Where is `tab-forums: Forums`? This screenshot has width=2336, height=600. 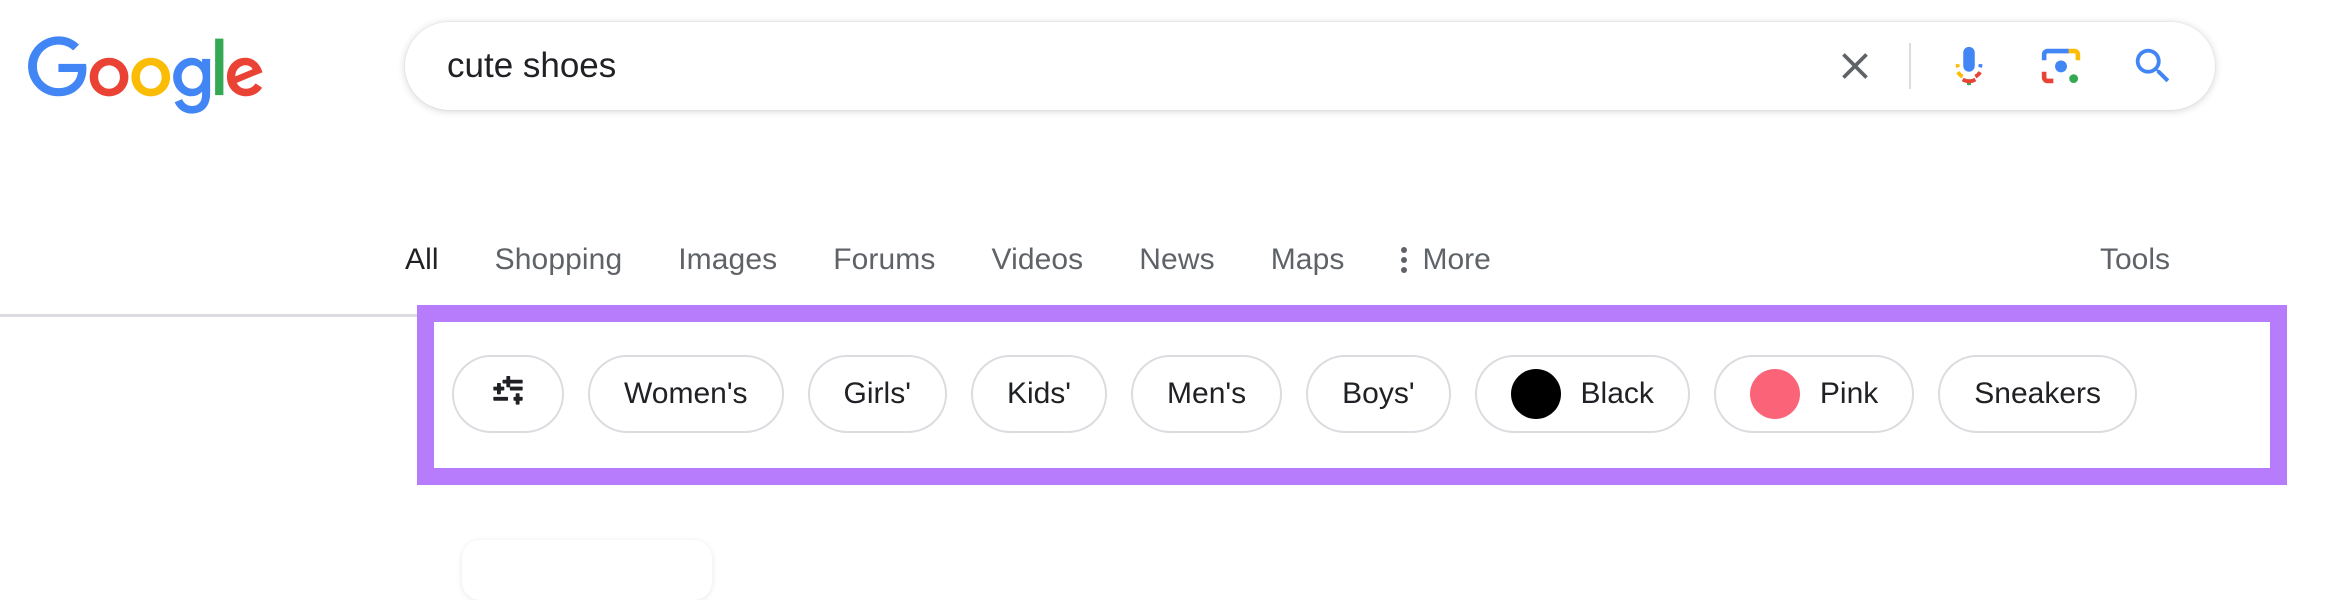 tab-forums: Forums is located at coordinates (884, 260).